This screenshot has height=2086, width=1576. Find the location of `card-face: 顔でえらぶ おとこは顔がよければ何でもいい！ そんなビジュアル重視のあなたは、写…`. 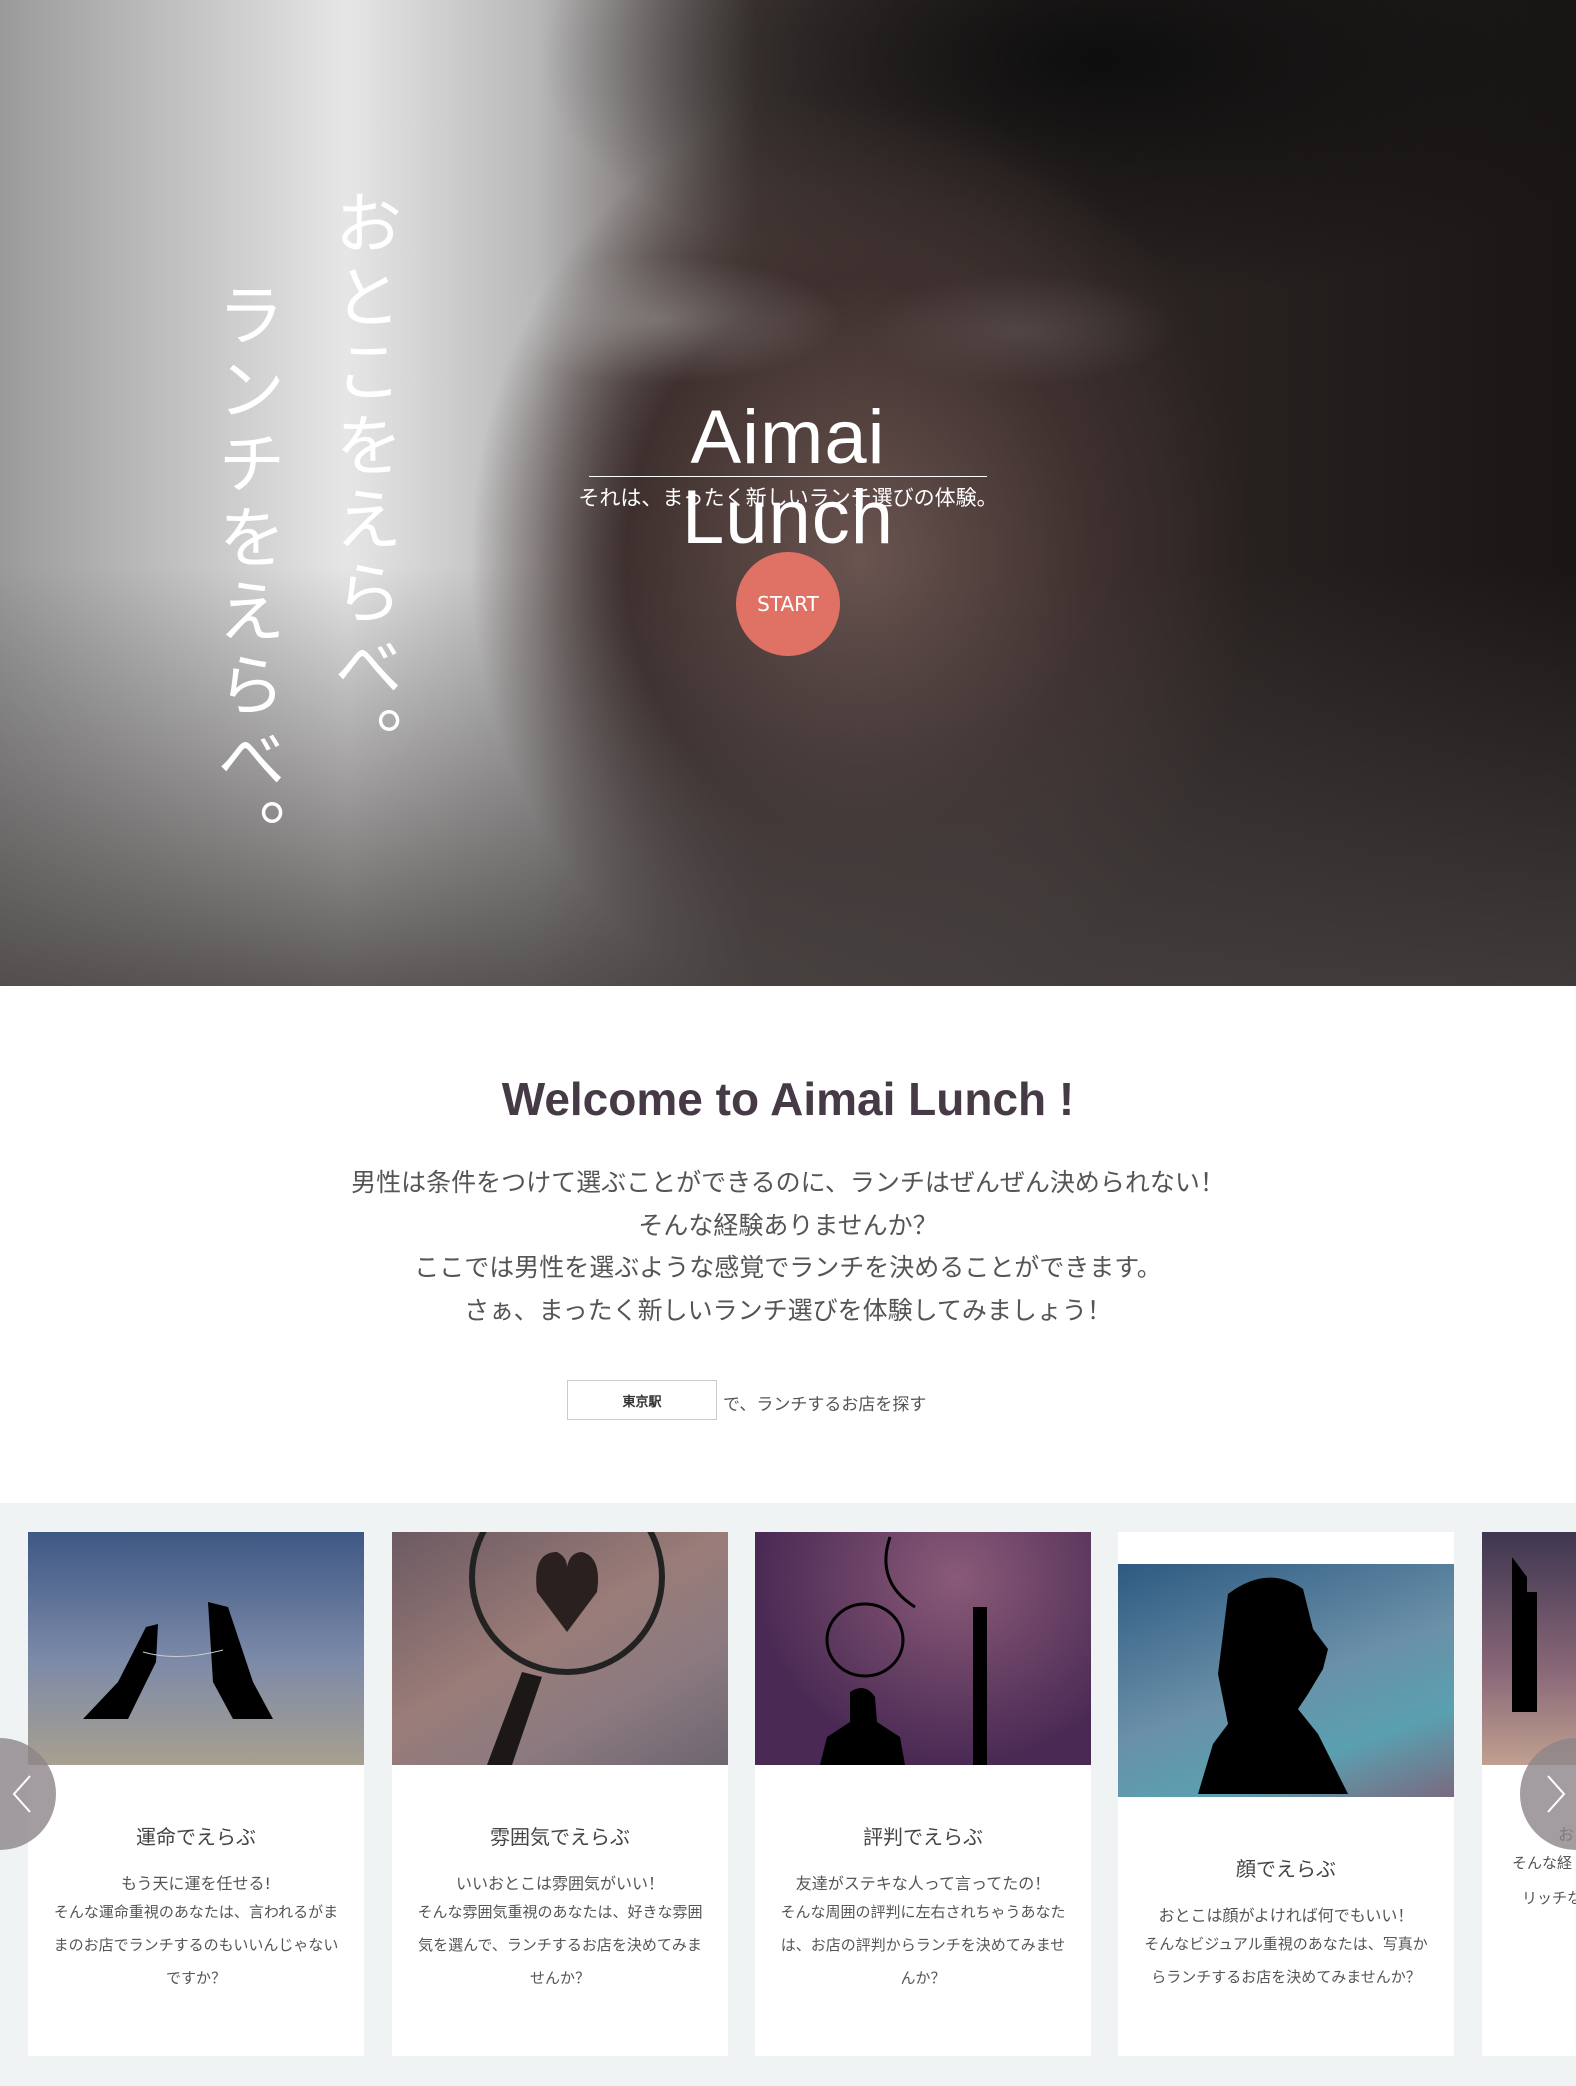

card-face: 顔でえらぶ おとこは顔がよければ何でもいい！ そんなビジュアル重視のあなたは、写… is located at coordinates (1286, 1794).